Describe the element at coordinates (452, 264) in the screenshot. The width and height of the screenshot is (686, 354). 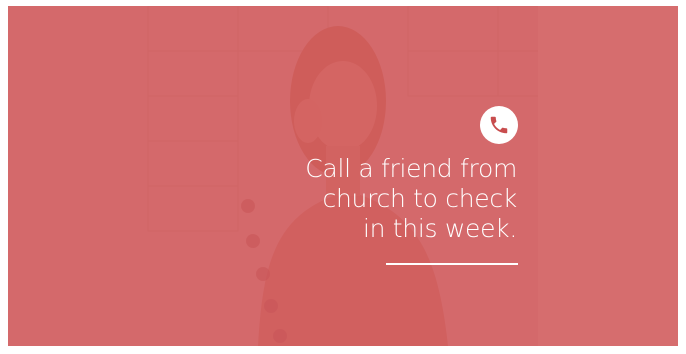
I see `divider-line` at that location.